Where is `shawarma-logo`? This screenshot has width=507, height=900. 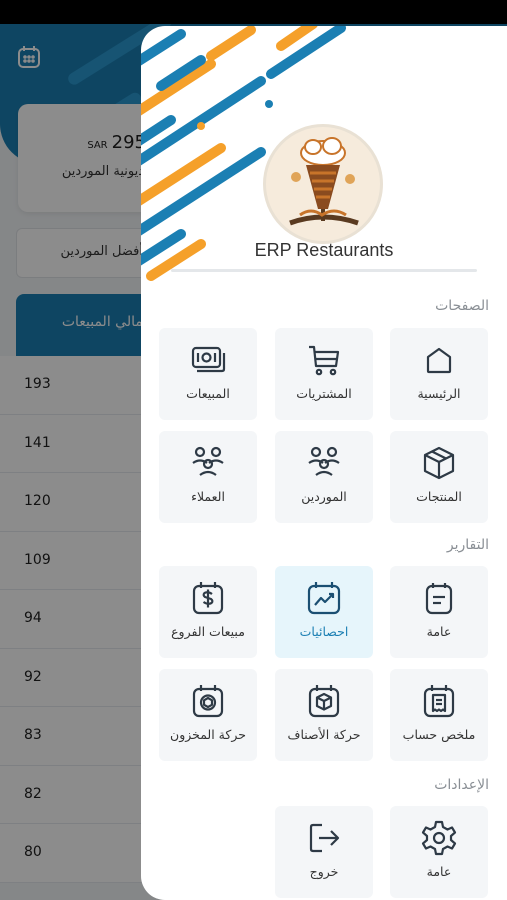
shawarma-logo is located at coordinates (323, 184).